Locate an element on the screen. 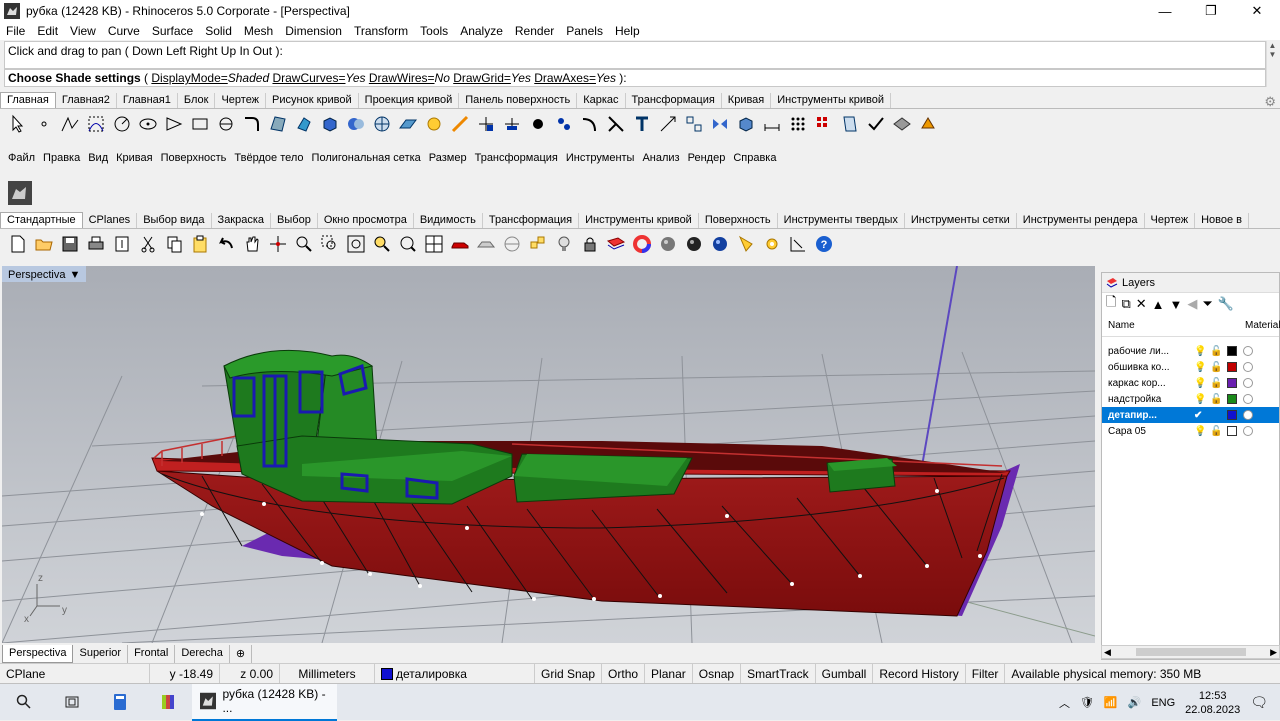  curve-cv-icon is located at coordinates (96, 124).